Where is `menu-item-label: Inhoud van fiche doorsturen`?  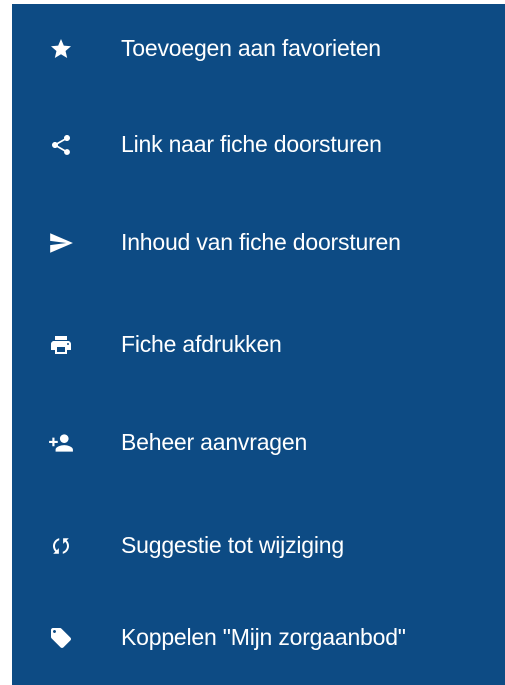
menu-item-label: Inhoud van fiche doorsturen is located at coordinates (261, 242).